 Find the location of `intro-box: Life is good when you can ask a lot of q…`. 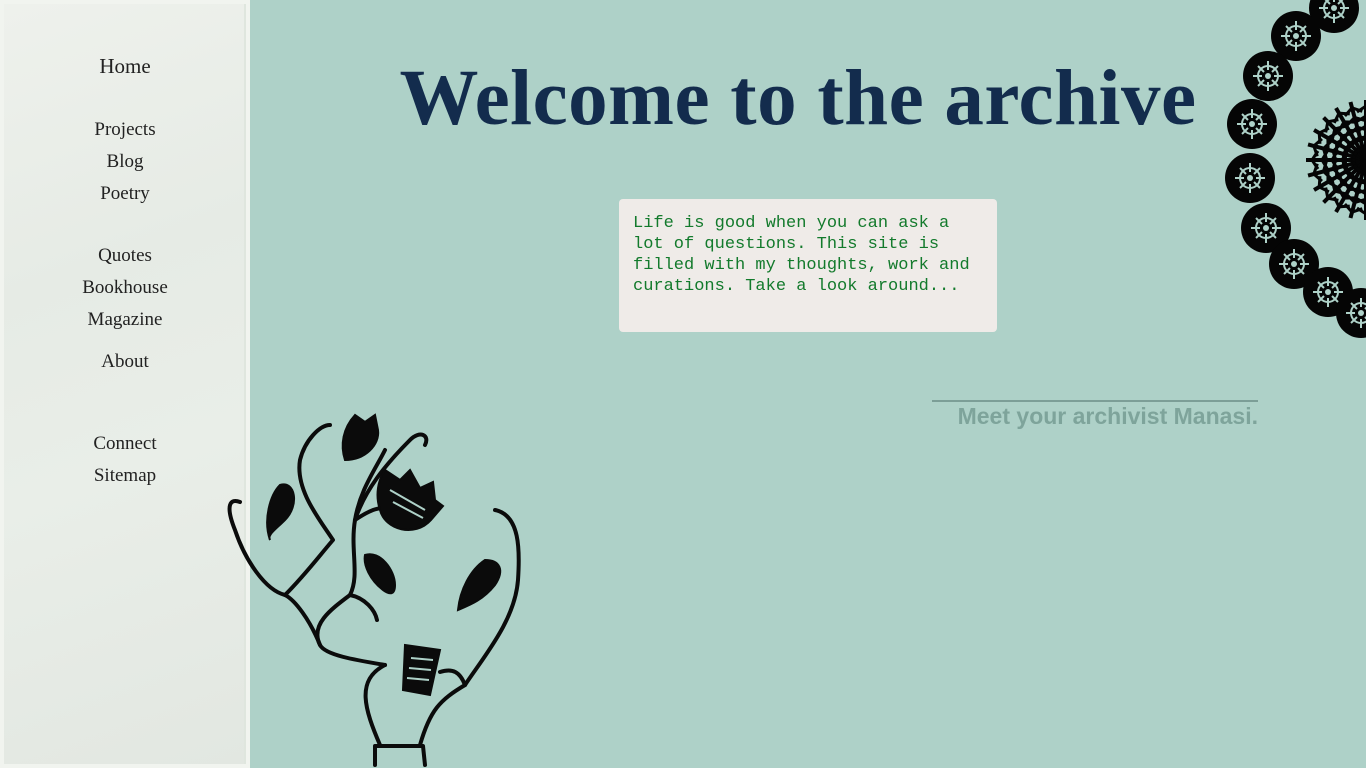

intro-box: Life is good when you can ask a lot of q… is located at coordinates (808, 265).